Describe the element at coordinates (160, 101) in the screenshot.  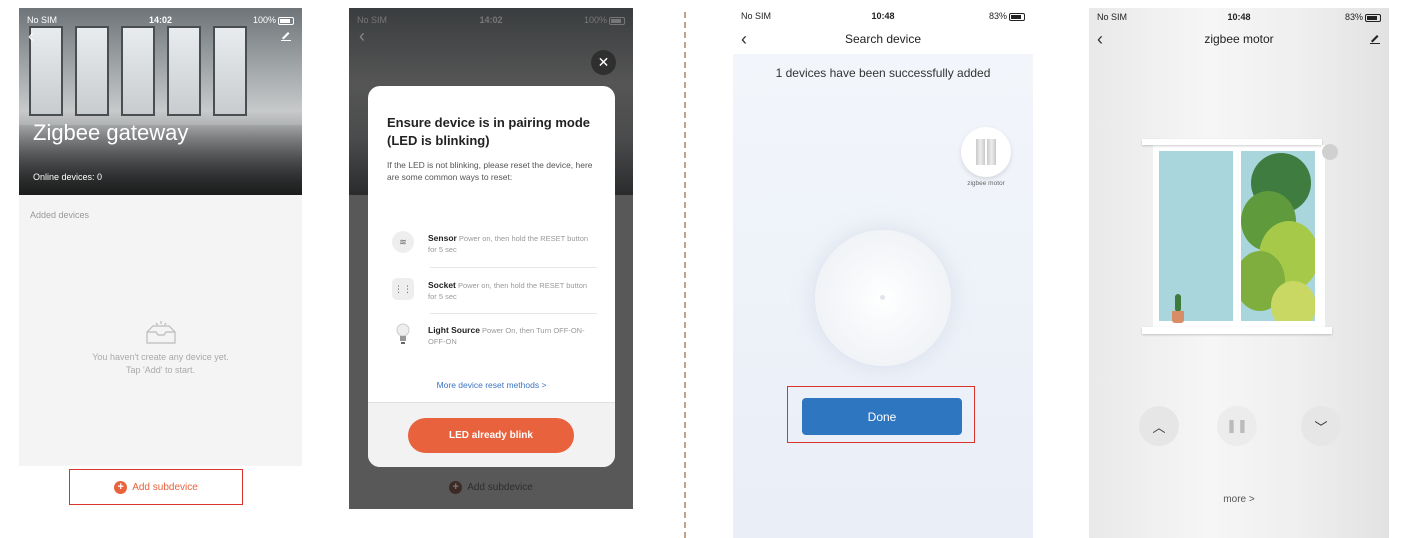
I see `room-photo` at that location.